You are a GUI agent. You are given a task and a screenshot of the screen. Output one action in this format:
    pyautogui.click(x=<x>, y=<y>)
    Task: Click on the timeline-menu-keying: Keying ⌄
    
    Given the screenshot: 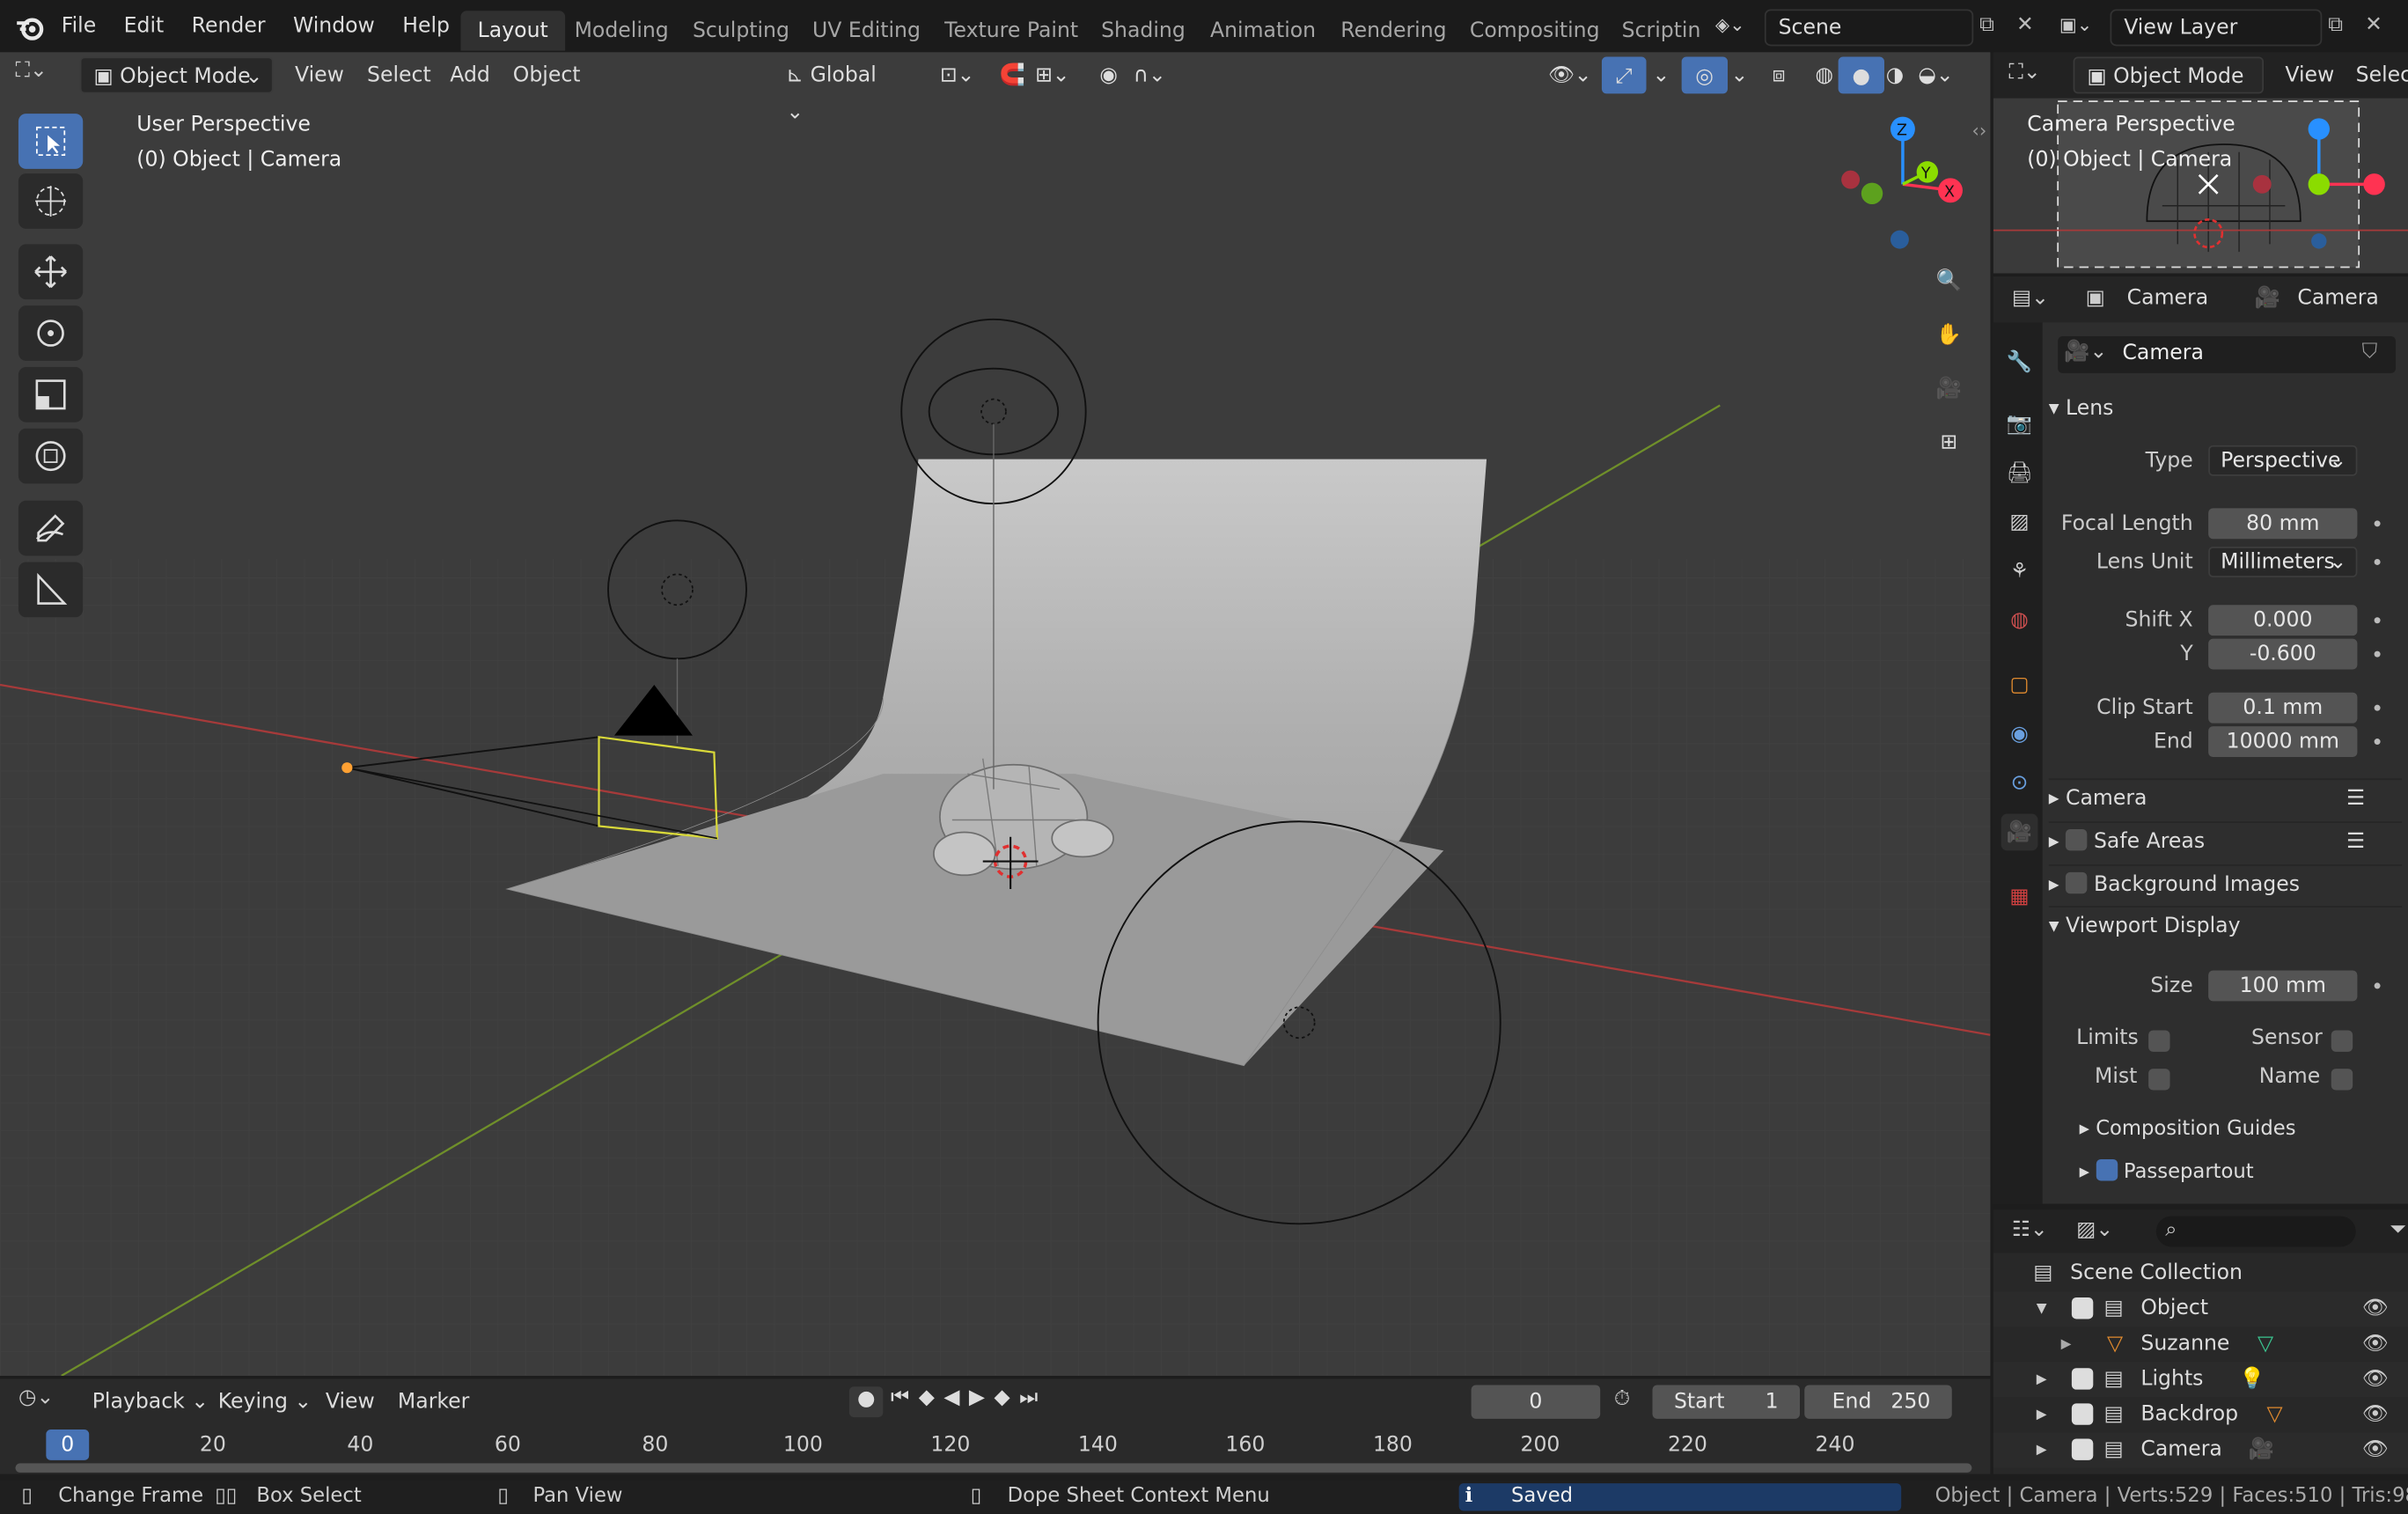 What is the action you would take?
    pyautogui.click(x=265, y=1402)
    